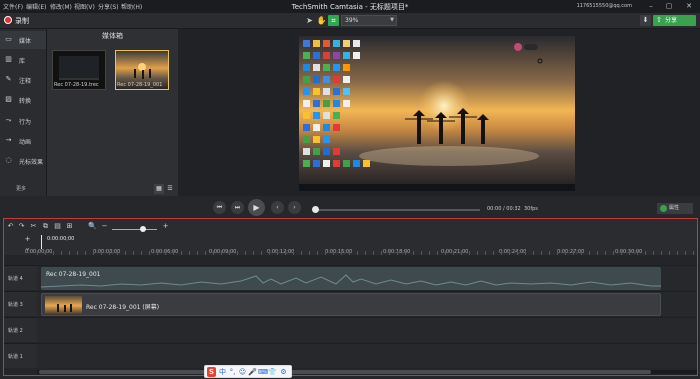 The width and height of the screenshot is (700, 379). Describe the element at coordinates (8, 120) in the screenshot. I see `behavior-icon: ⤳` at that location.